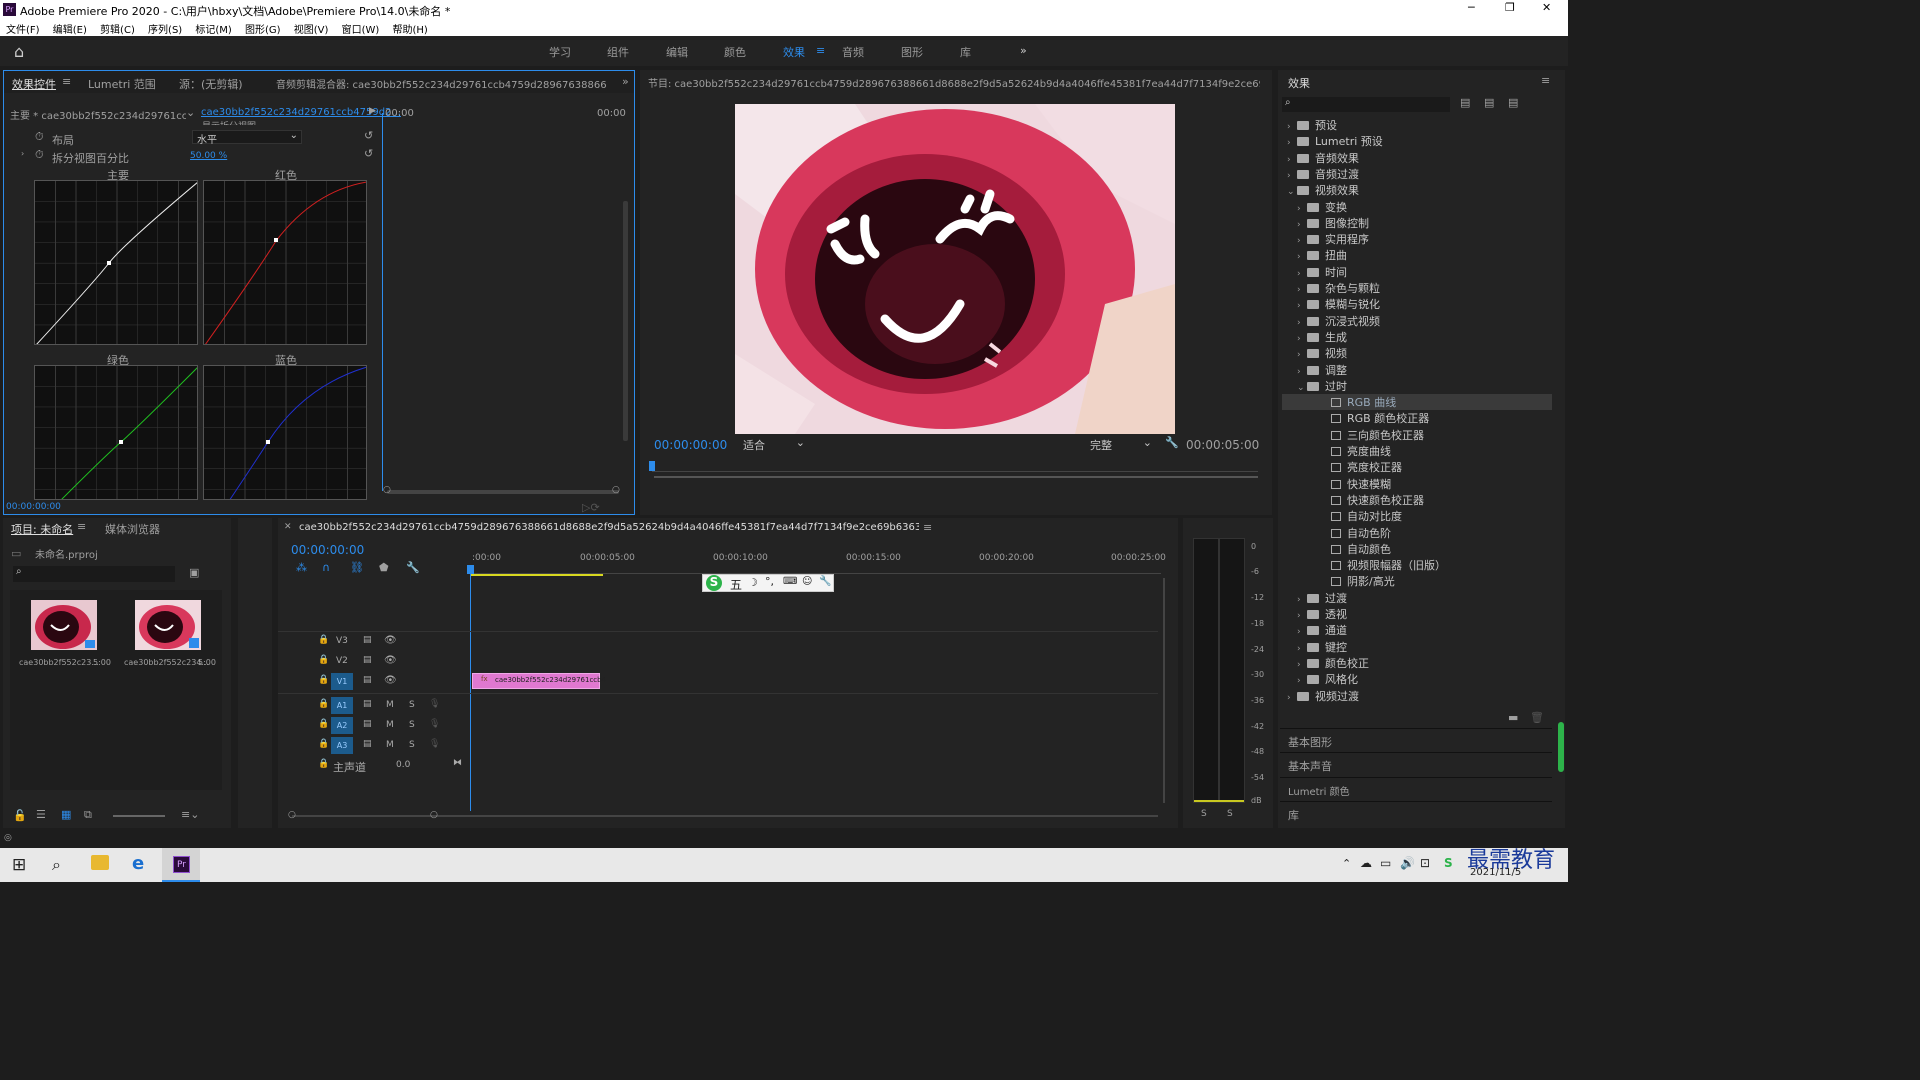 This screenshot has width=1920, height=1080. I want to click on effect-item: 自动颜色, so click(1418, 549).